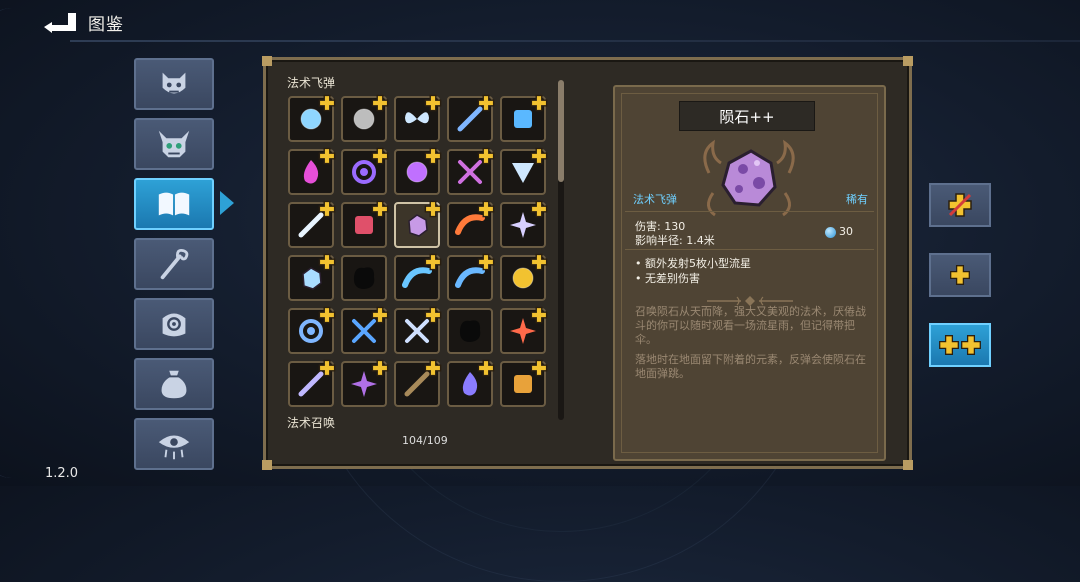 This screenshot has height=582, width=1080. Describe the element at coordinates (311, 423) in the screenshot. I see `next-section-title: 法术召唤` at that location.